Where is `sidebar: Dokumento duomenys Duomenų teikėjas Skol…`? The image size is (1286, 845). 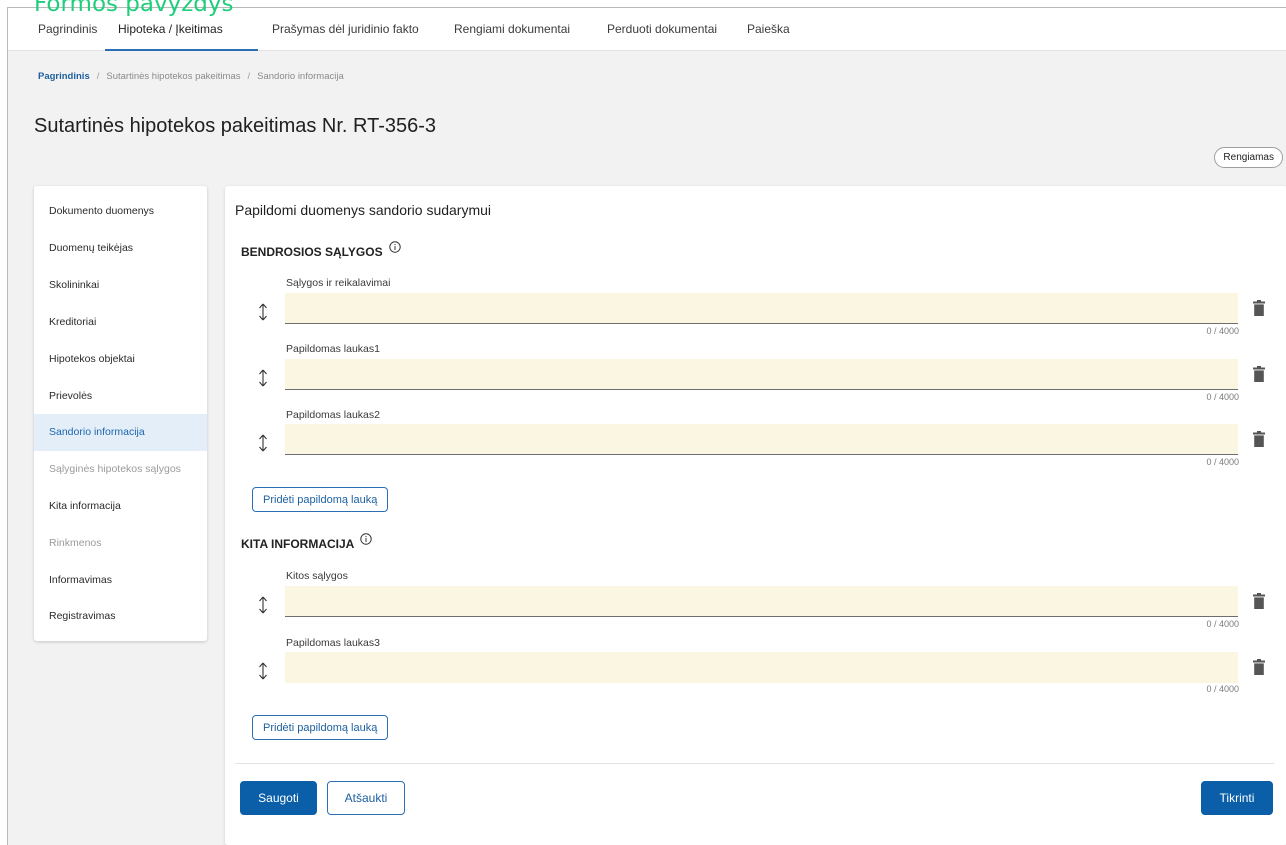 sidebar: Dokumento duomenys Duomenų teikėjas Skol… is located at coordinates (120, 413).